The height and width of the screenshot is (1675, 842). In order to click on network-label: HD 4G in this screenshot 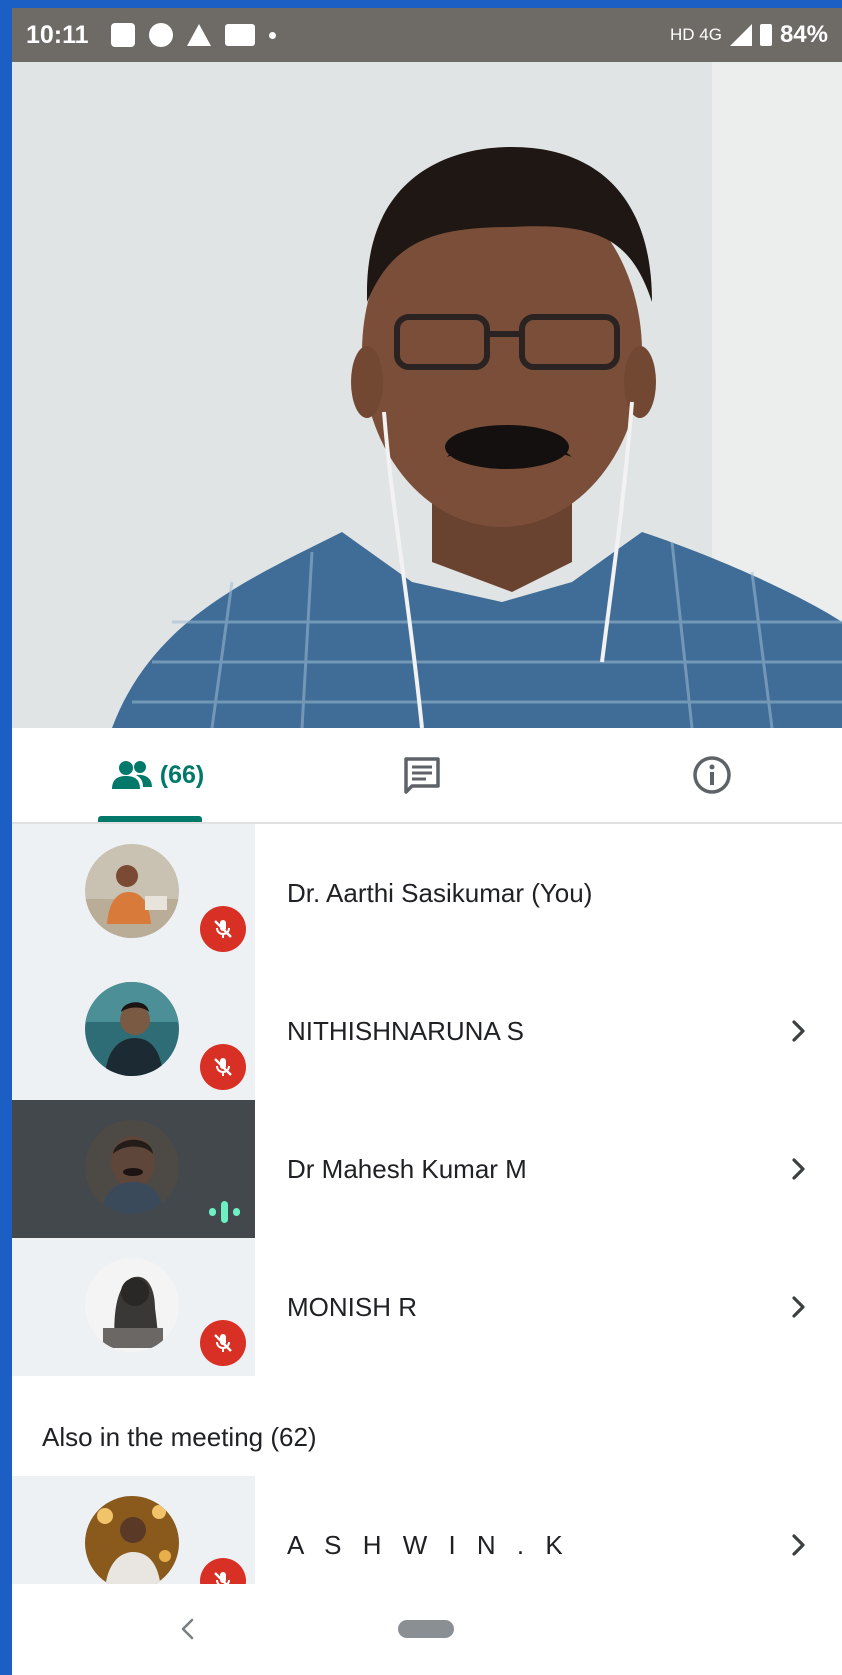, I will do `click(695, 34)`.